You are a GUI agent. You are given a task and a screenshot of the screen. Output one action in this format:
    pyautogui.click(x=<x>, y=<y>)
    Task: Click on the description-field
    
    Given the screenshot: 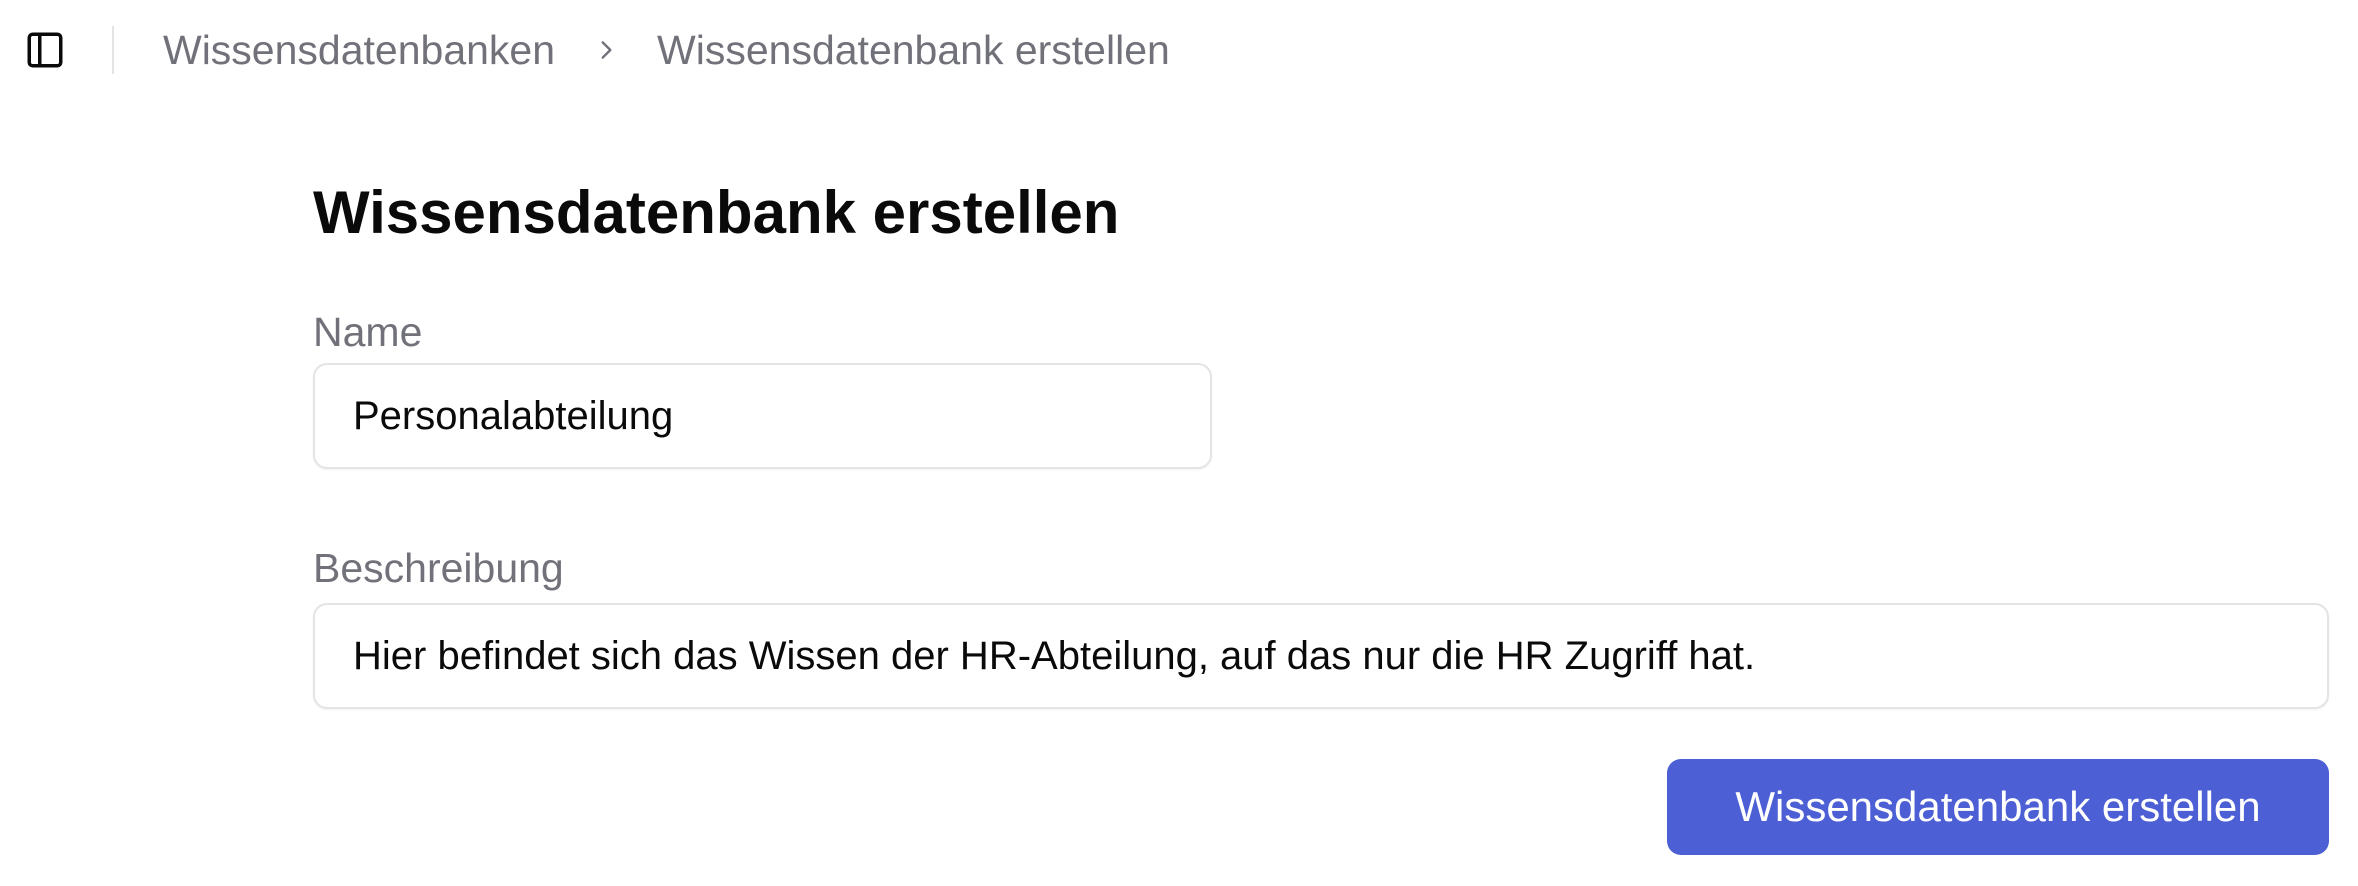 What is the action you would take?
    pyautogui.click(x=1321, y=656)
    